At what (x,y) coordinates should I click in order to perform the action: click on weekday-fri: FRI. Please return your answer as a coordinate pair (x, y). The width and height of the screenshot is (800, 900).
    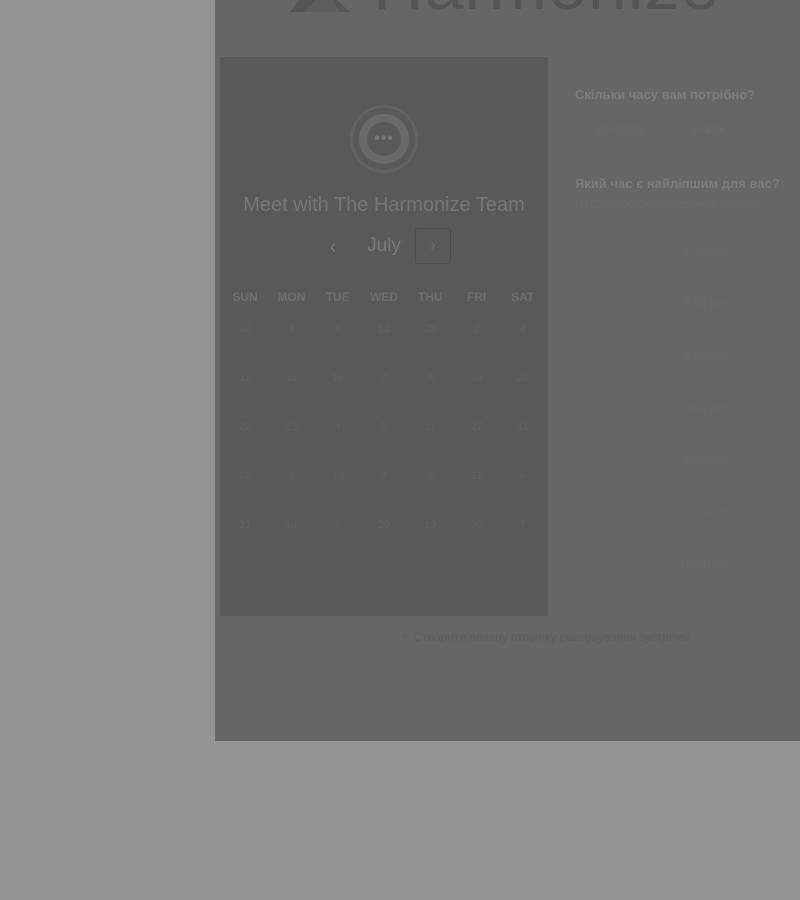
    Looking at the image, I should click on (476, 297).